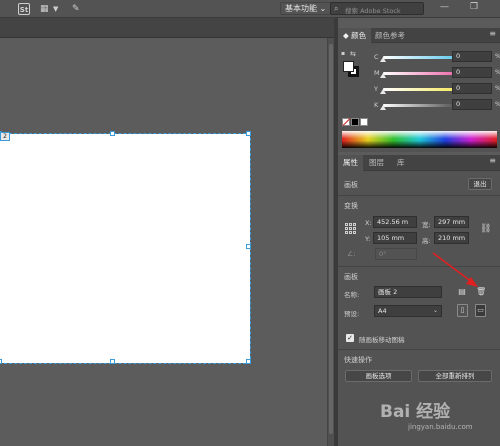 The image size is (500, 446). Describe the element at coordinates (376, 89) in the screenshot. I see `channel-label: Y` at that location.